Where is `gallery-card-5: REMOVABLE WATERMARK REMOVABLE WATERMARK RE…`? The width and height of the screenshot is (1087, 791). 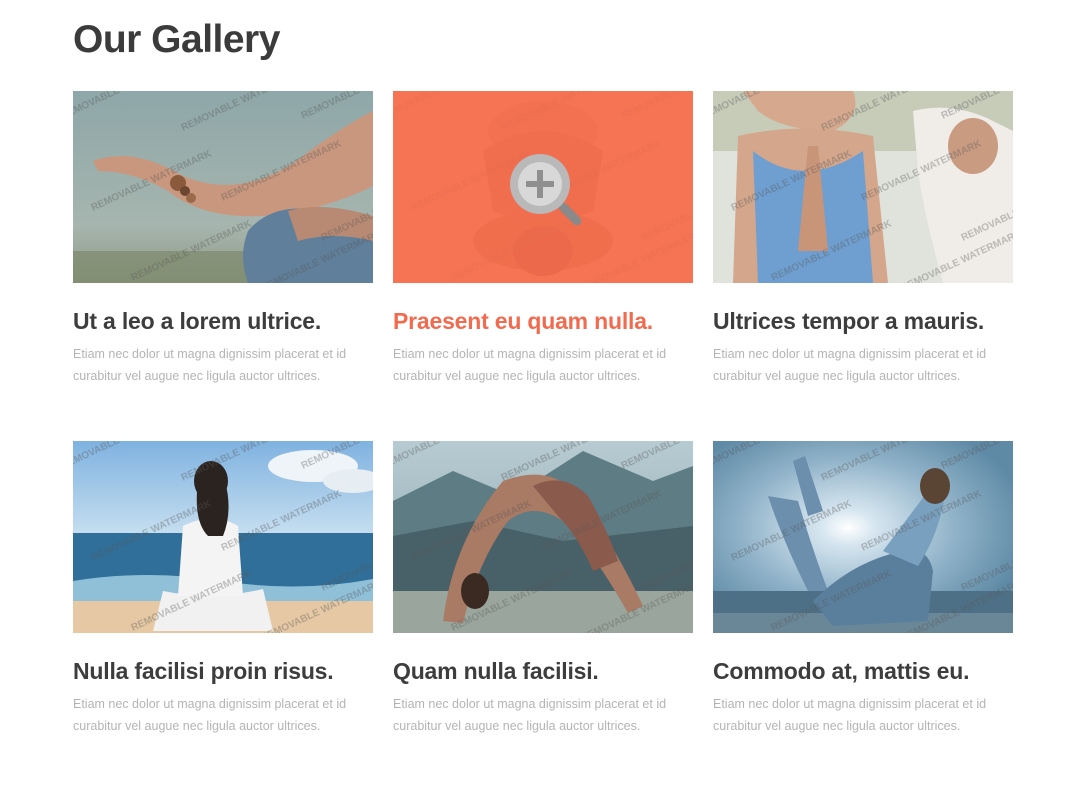 gallery-card-5: REMOVABLE WATERMARK REMOVABLE WATERMARK RE… is located at coordinates (543, 616).